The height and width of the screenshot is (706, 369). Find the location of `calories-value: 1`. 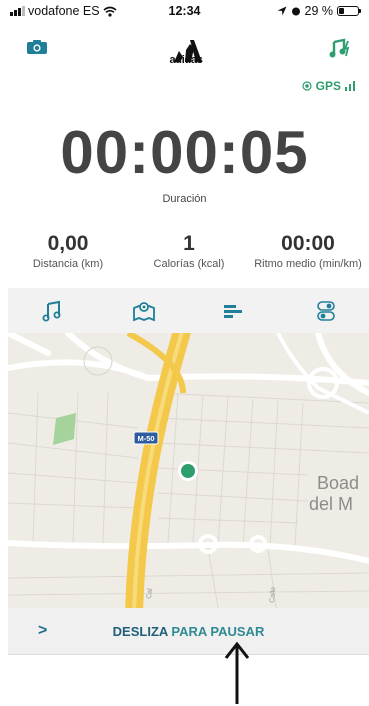

calories-value: 1 is located at coordinates (189, 243).